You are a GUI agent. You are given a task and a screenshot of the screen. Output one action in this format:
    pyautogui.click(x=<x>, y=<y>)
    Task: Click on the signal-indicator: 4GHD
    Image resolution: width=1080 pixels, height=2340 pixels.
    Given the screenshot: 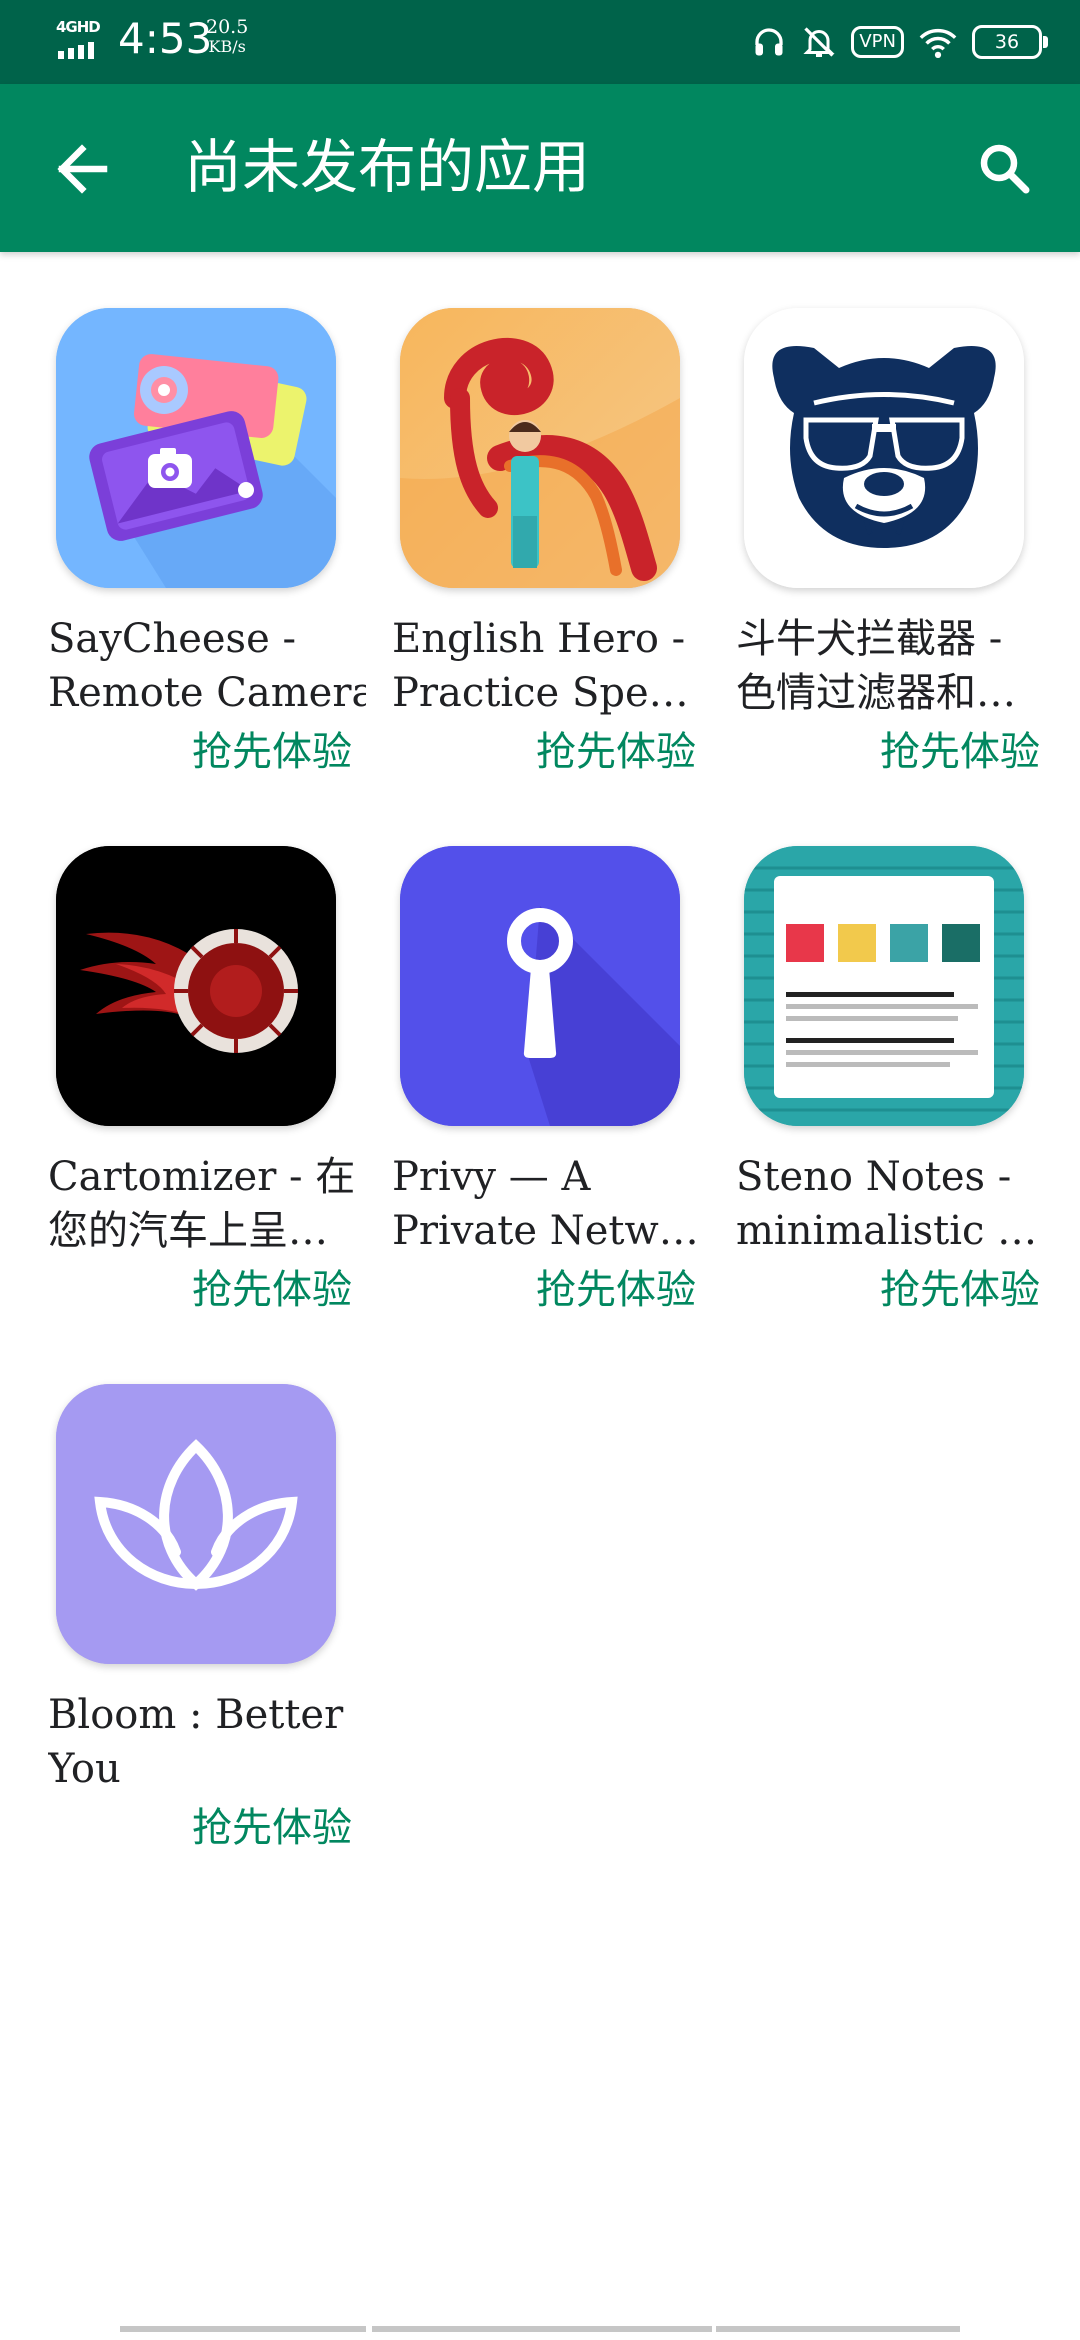 What is the action you would take?
    pyautogui.click(x=84, y=39)
    